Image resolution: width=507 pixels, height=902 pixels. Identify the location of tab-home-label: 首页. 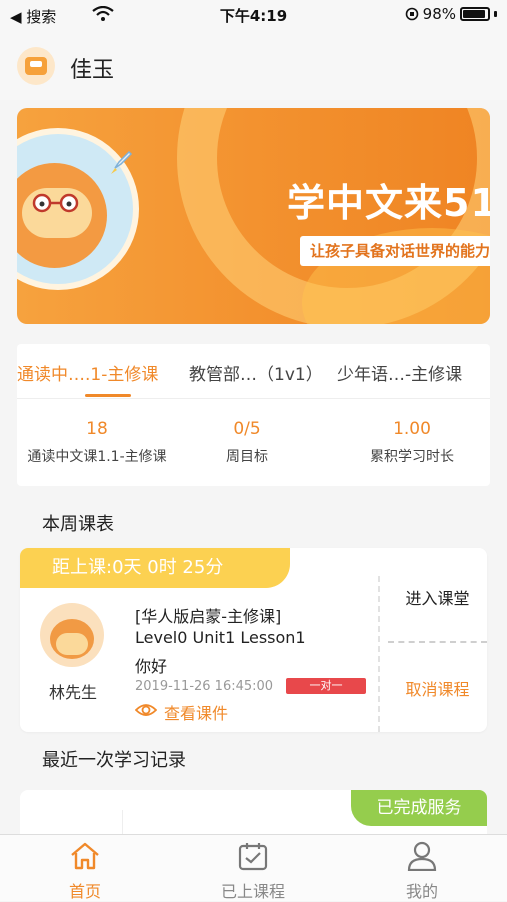
(84, 891).